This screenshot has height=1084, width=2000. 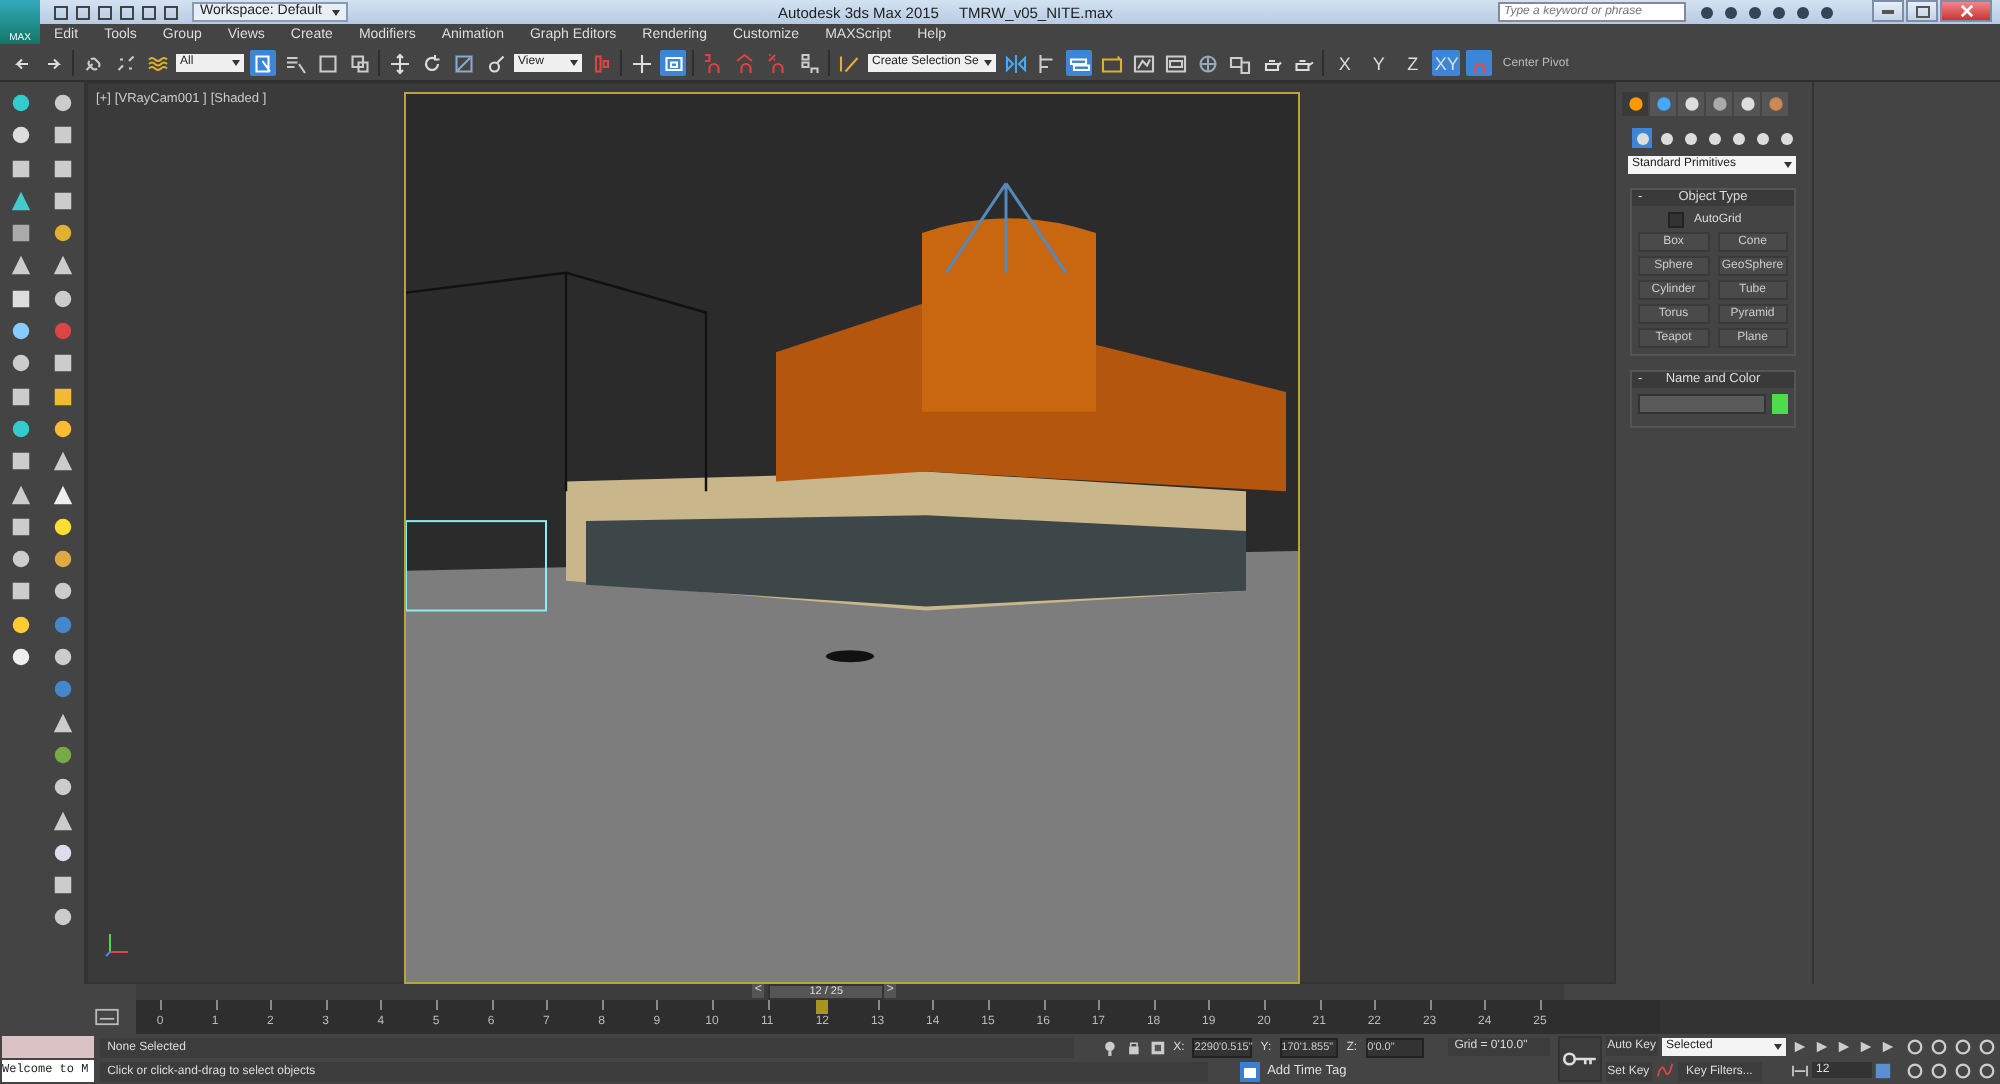 What do you see at coordinates (1702, 404) in the screenshot?
I see `name-field` at bounding box center [1702, 404].